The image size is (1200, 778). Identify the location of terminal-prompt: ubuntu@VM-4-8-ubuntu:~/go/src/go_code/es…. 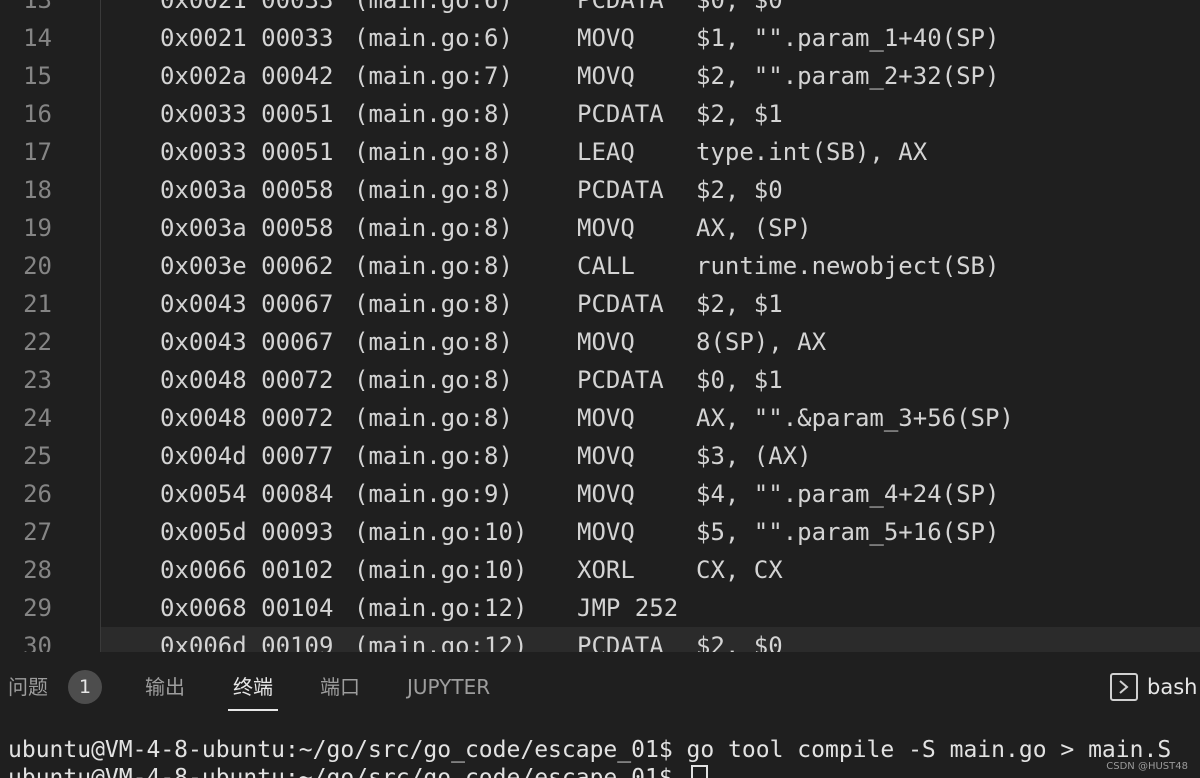
(347, 771).